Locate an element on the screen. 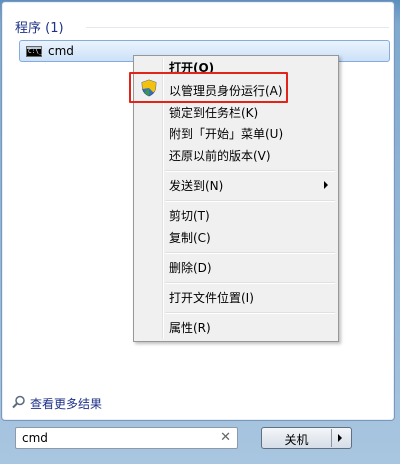 The image size is (400, 464). menu-item-send-to: 发送到(N) is located at coordinates (196, 185).